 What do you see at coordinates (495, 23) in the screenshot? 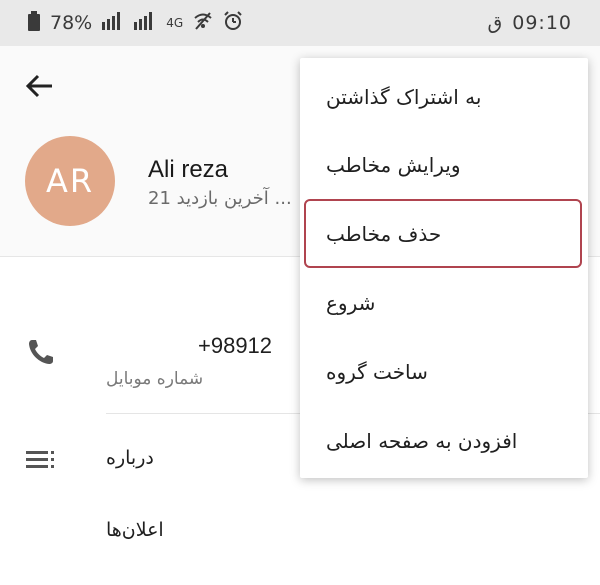
I see `time-suffix: ق` at bounding box center [495, 23].